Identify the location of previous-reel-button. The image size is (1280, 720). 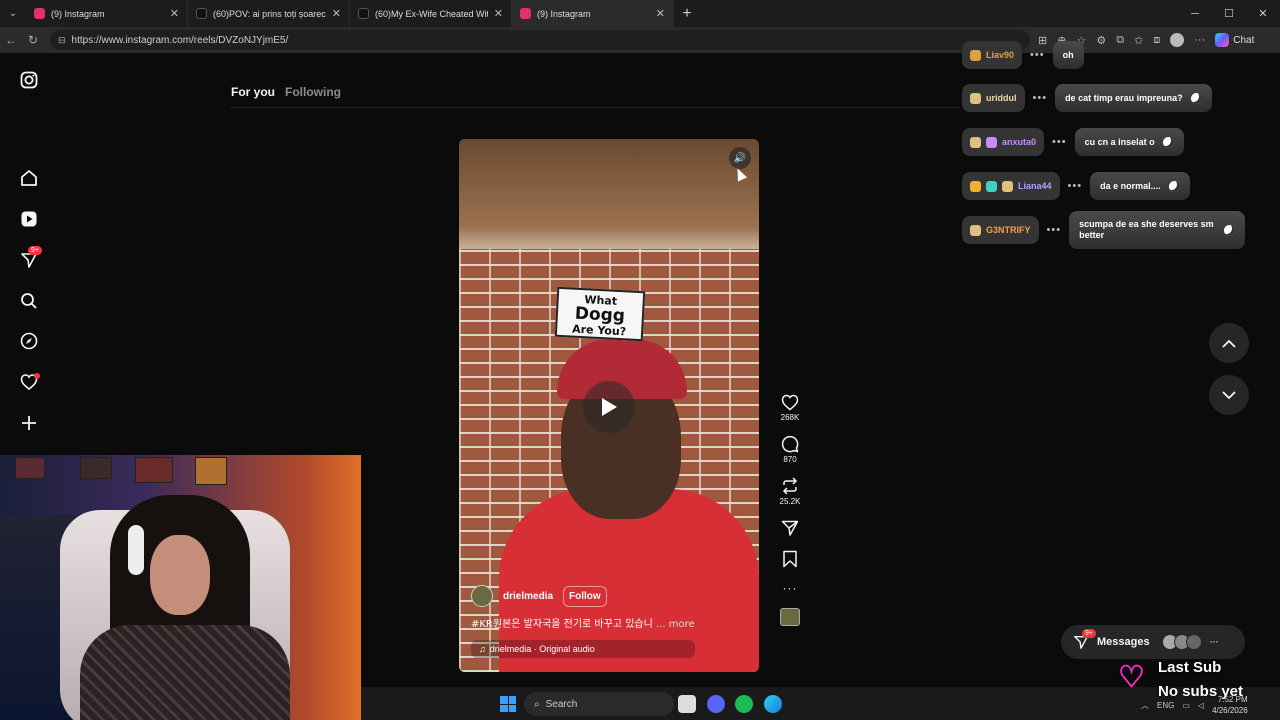
(1229, 343).